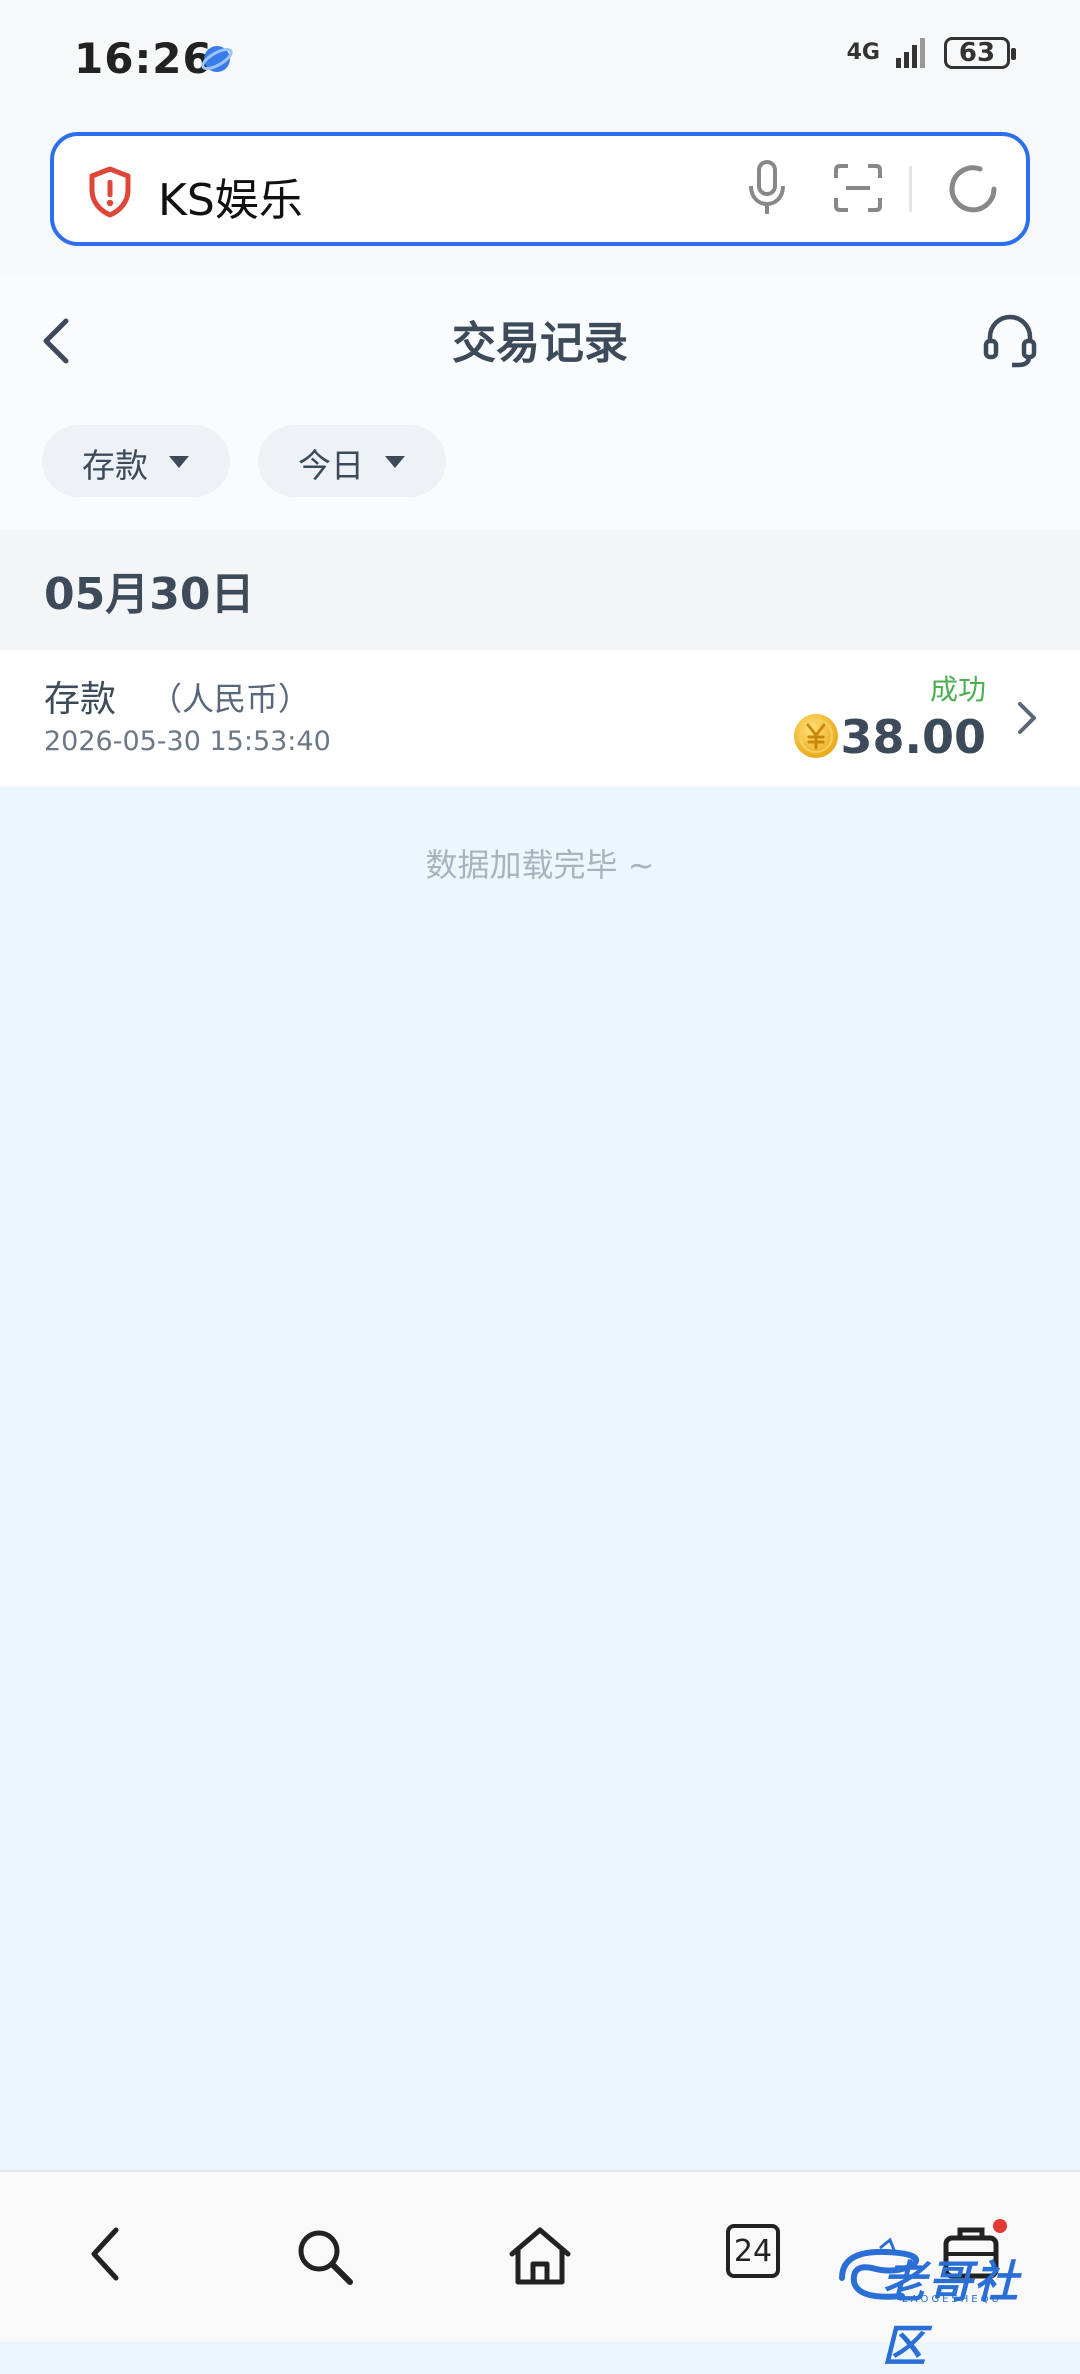 This screenshot has width=1080, height=2374. I want to click on filter-type-label: 存款, so click(115, 465).